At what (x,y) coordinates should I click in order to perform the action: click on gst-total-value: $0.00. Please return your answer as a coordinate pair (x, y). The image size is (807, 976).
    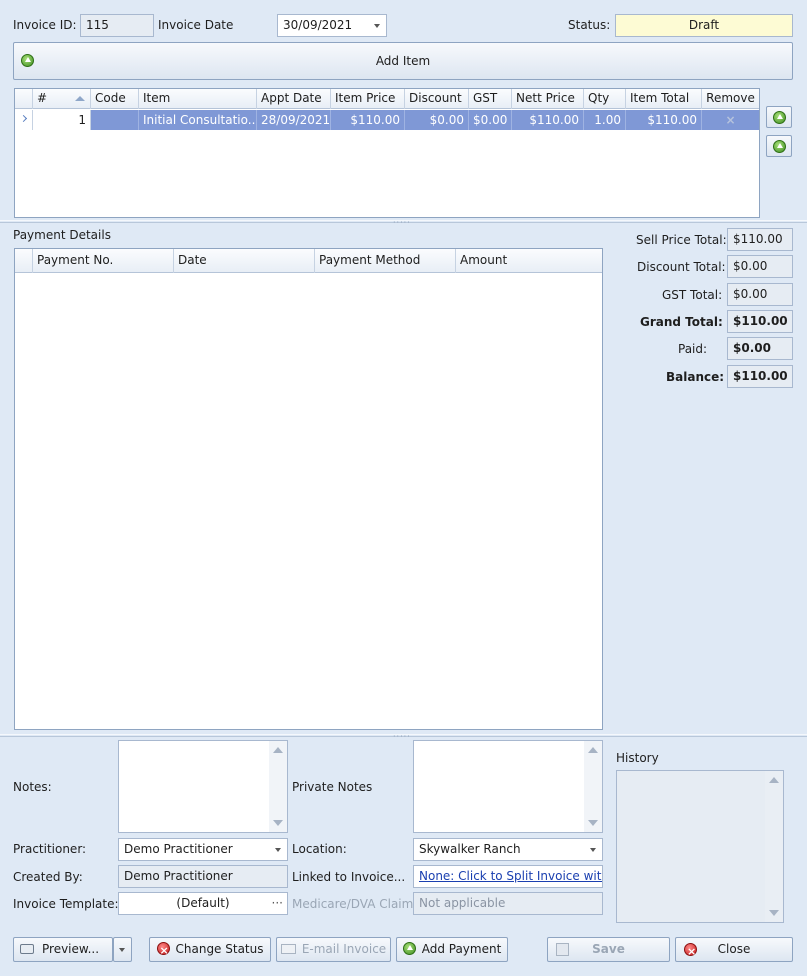
    Looking at the image, I should click on (760, 294).